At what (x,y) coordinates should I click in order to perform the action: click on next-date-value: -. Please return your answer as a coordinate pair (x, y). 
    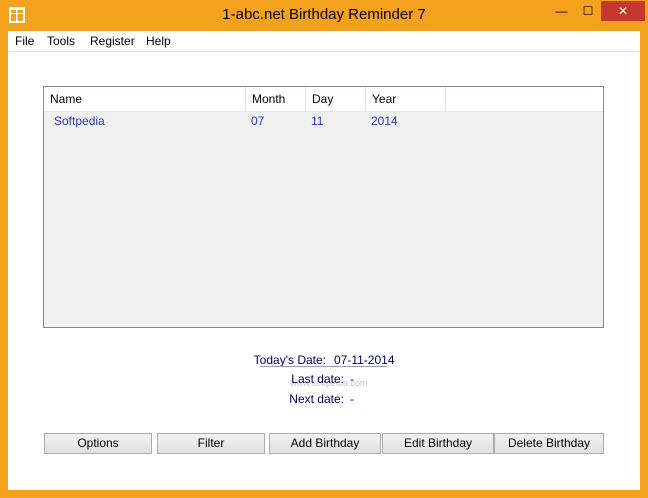
    Looking at the image, I should click on (352, 399).